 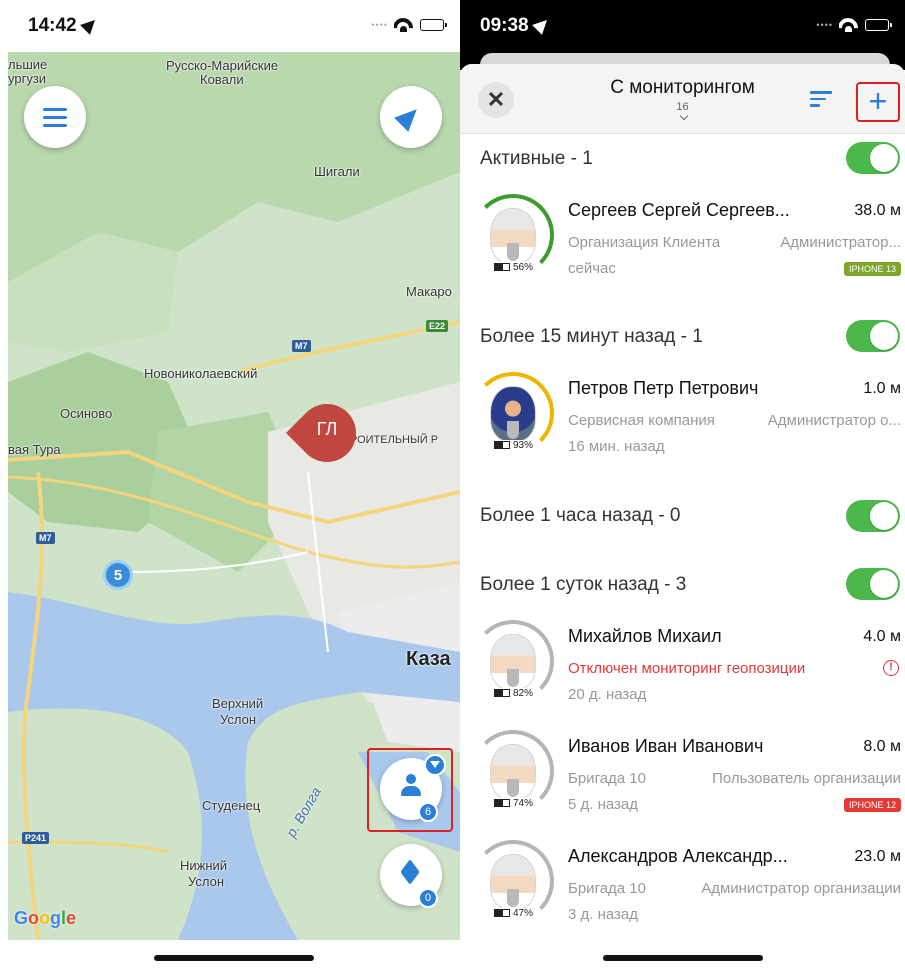 What do you see at coordinates (603, 804) in the screenshot?
I see `contact-last-seen: 5 д. назад` at bounding box center [603, 804].